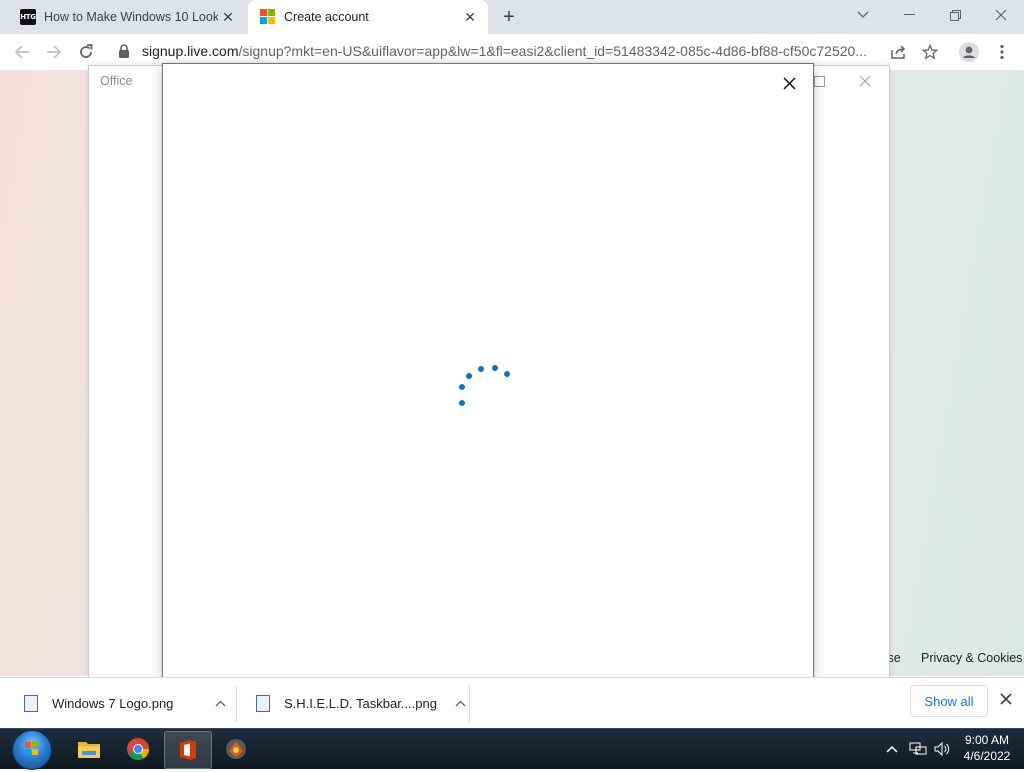 The width and height of the screenshot is (1024, 772). I want to click on lock-icon, so click(124, 51).